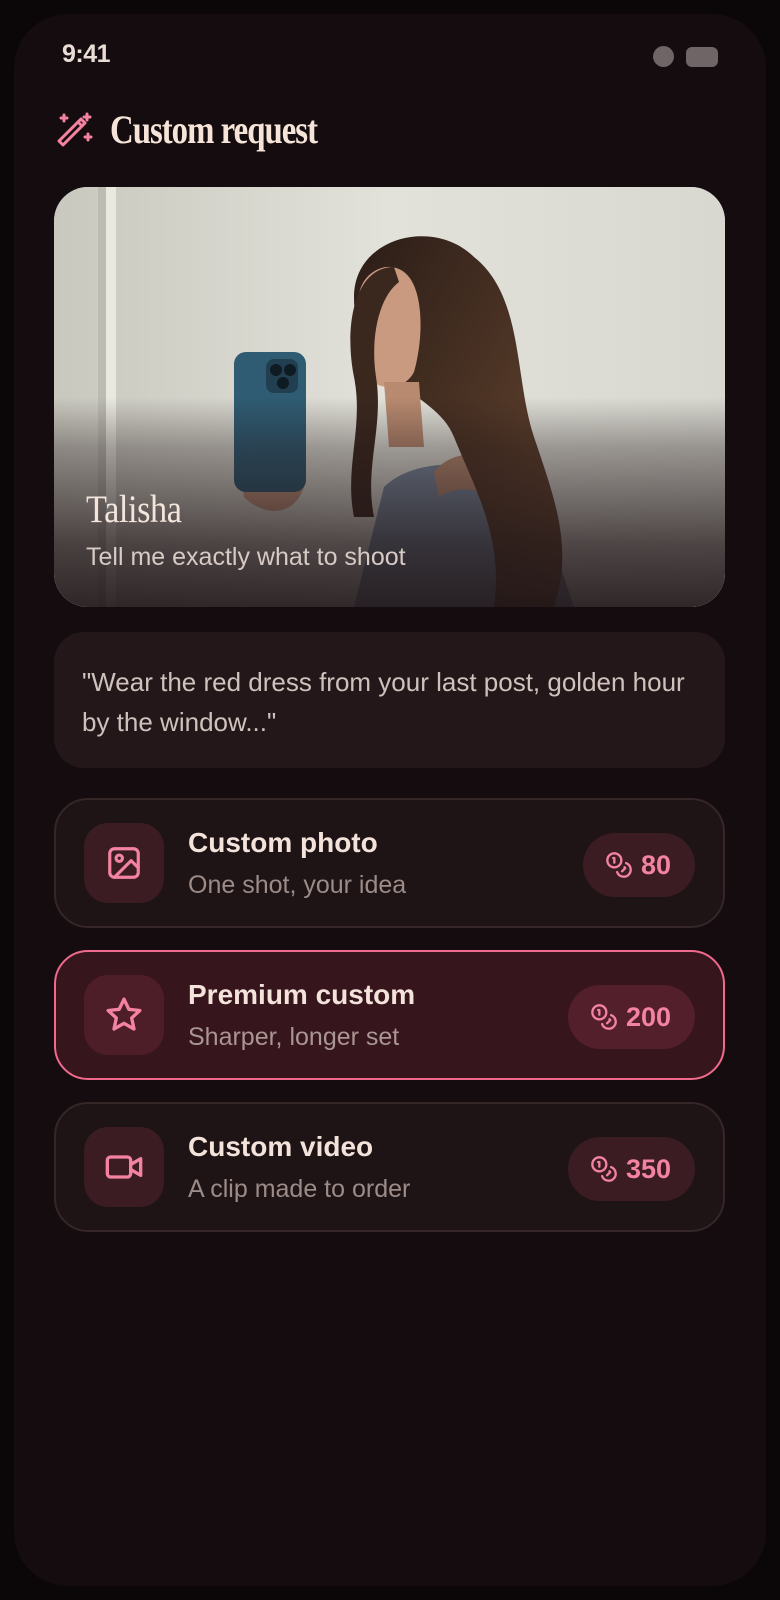 This screenshot has width=780, height=1600. What do you see at coordinates (214, 129) in the screenshot?
I see `page-title: Custom request` at bounding box center [214, 129].